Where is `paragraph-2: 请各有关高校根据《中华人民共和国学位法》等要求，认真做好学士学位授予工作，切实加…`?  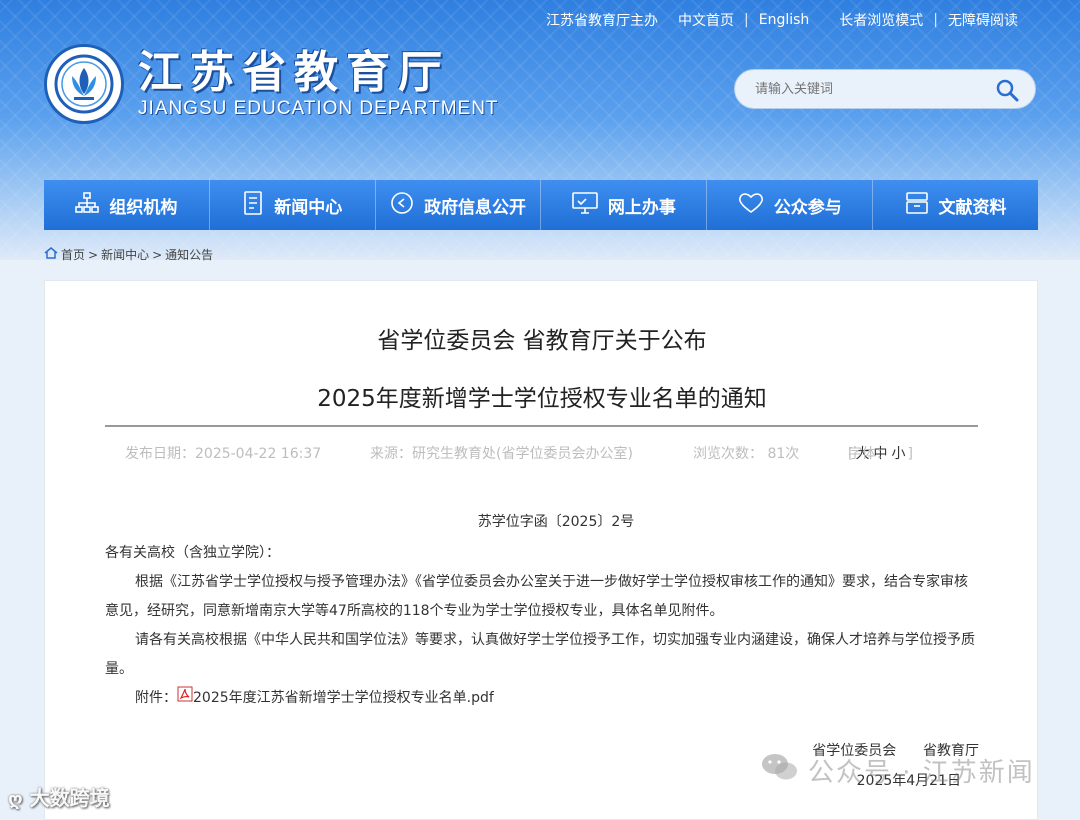
paragraph-2: 请各有关高校根据《中华人民共和国学位法》等要求，认真做好学士学位授予工作，切实加… is located at coordinates (540, 654).